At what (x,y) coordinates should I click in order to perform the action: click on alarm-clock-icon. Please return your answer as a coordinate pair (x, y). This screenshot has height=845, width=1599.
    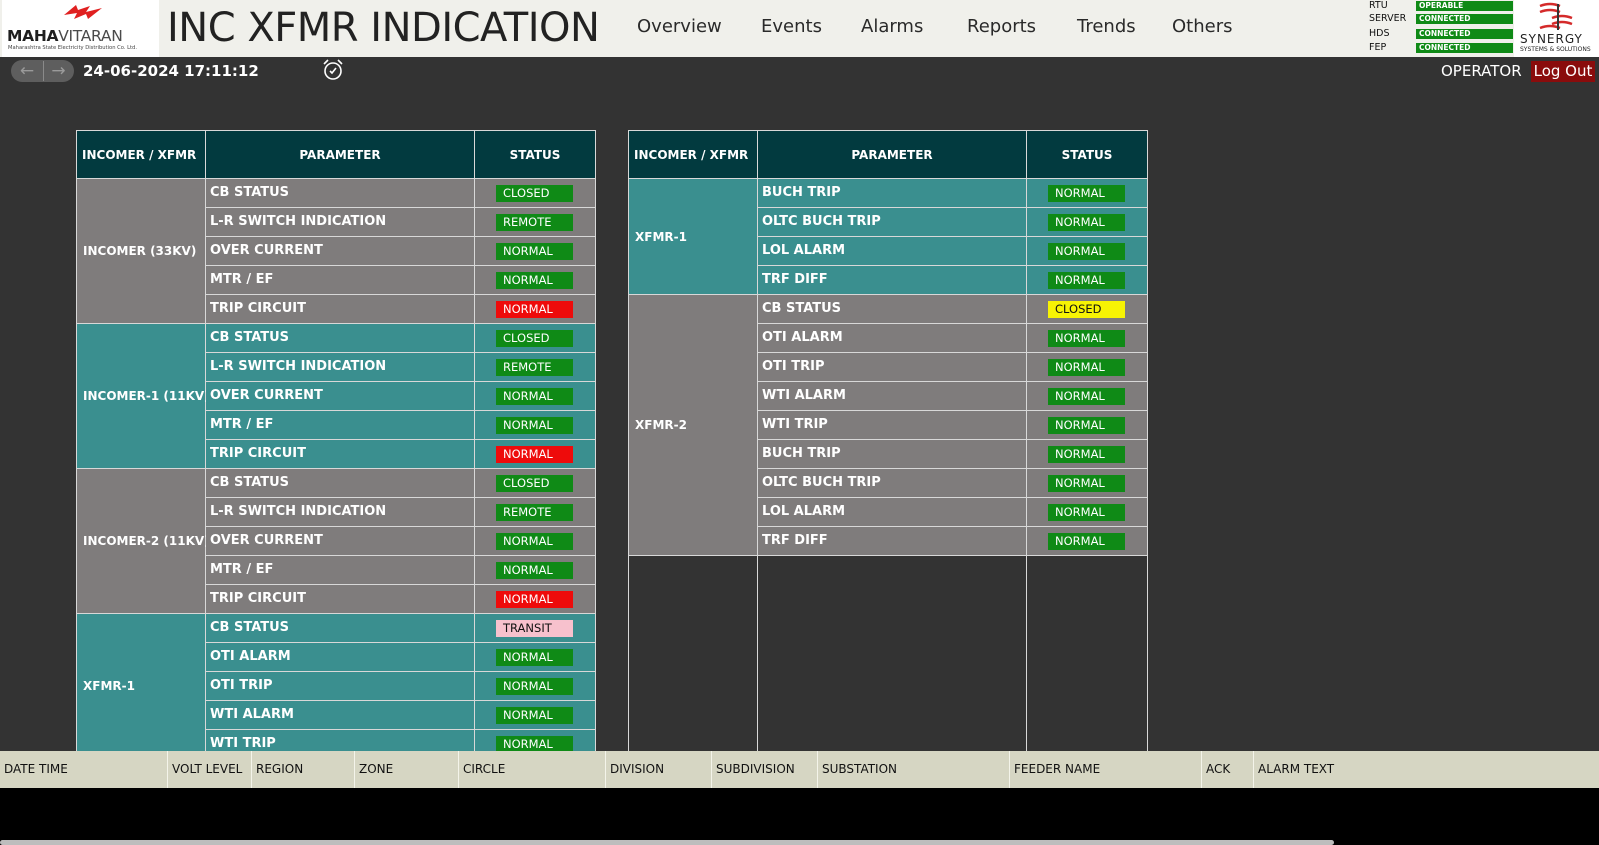
    Looking at the image, I should click on (333, 70).